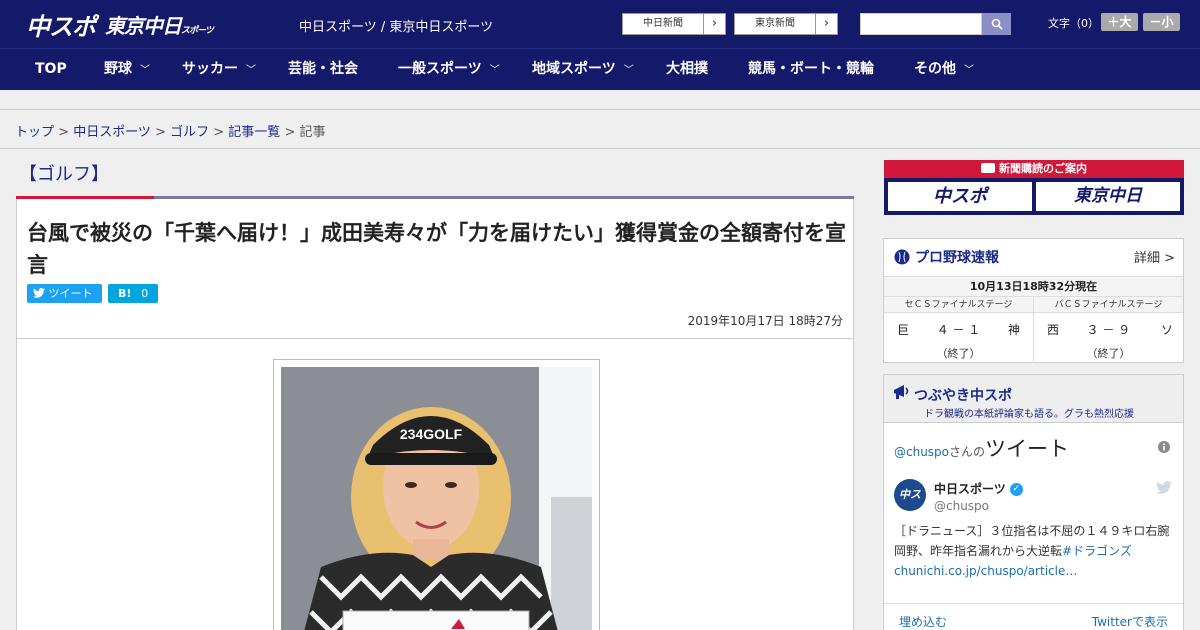 This screenshot has width=1200, height=630. Describe the element at coordinates (1108, 196) in the screenshot. I see `subscribe-tokyo-chunichi-link: 東京中日` at that location.